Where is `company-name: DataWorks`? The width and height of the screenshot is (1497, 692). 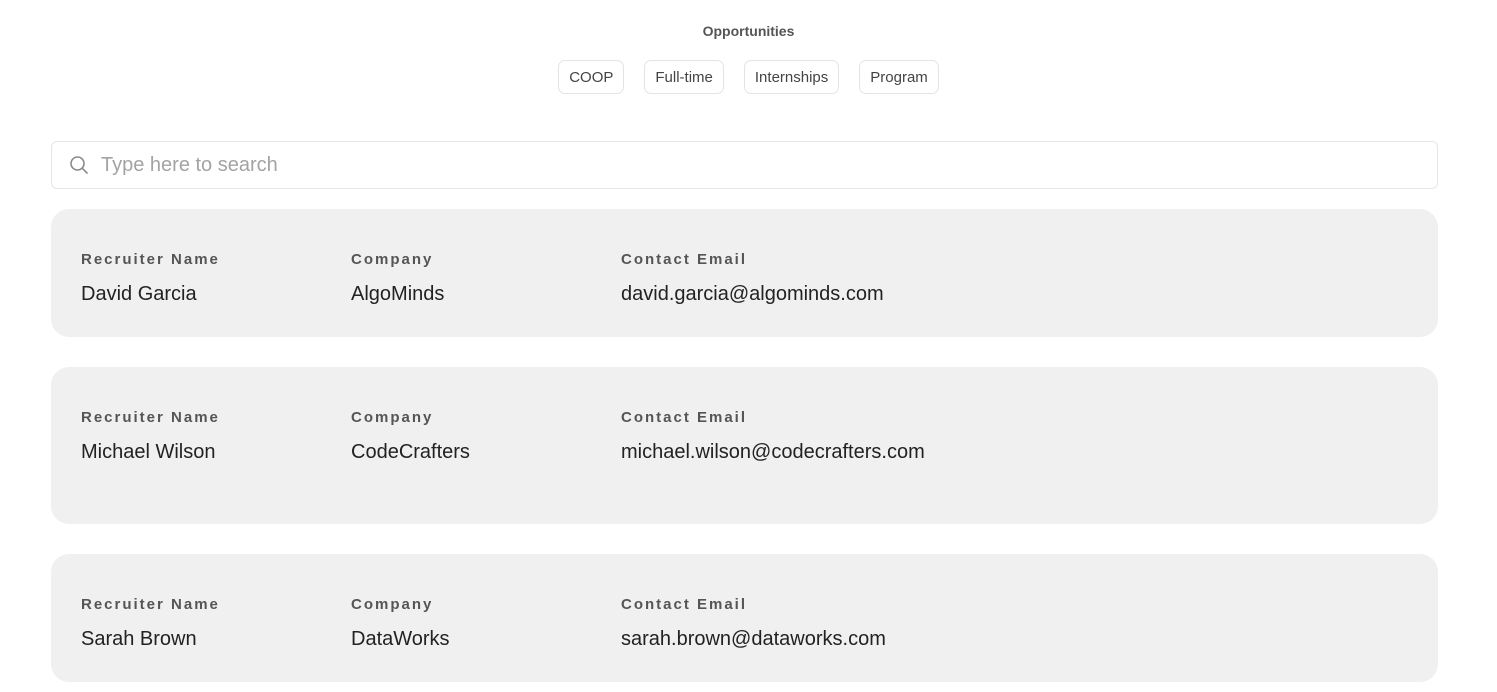
company-name: DataWorks is located at coordinates (400, 639).